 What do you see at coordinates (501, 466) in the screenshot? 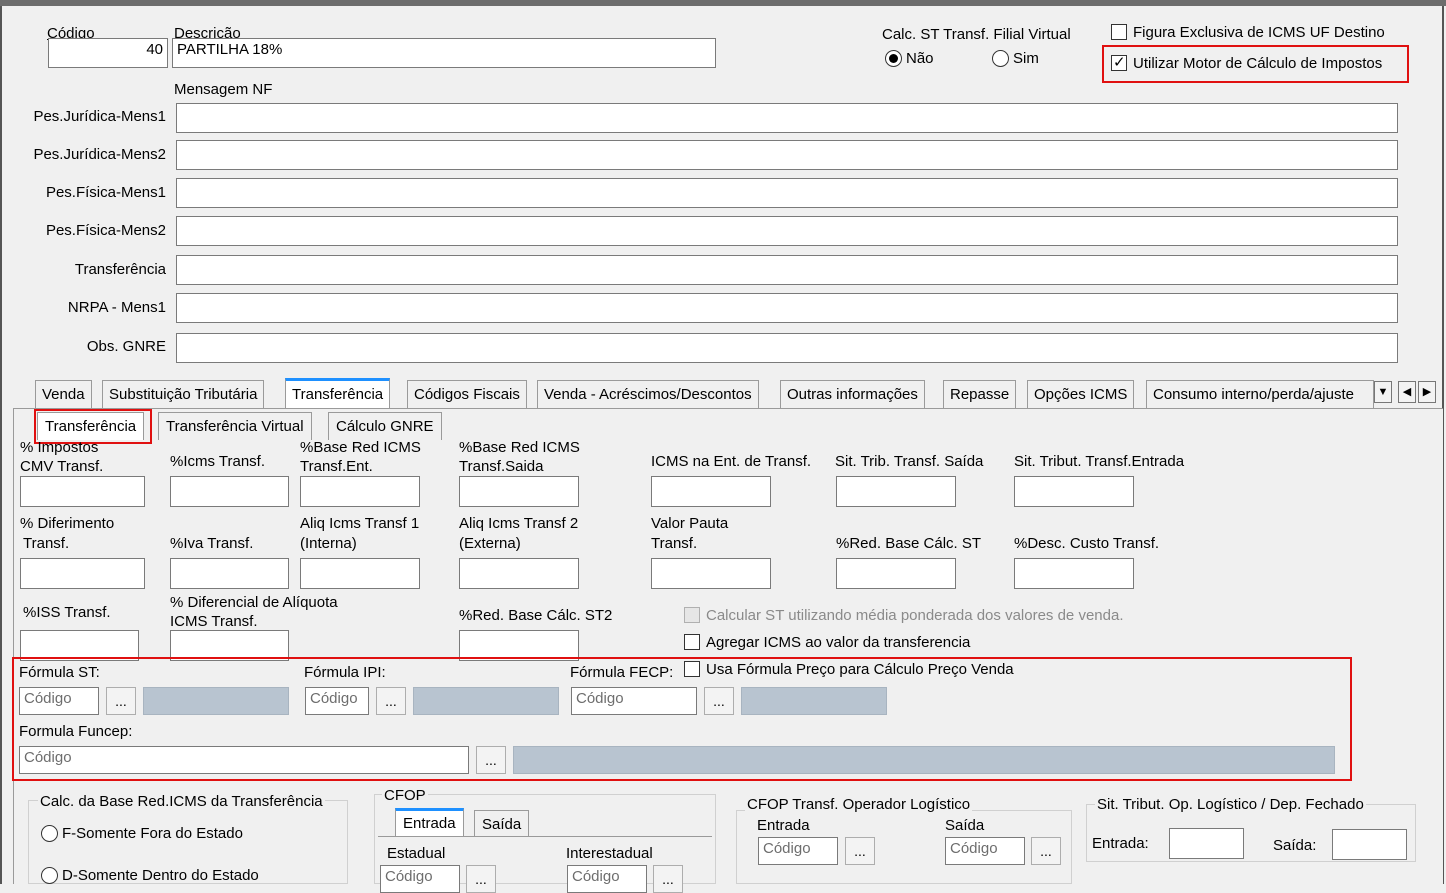
I see `base-red-saida-label-2: Transf.Saida` at bounding box center [501, 466].